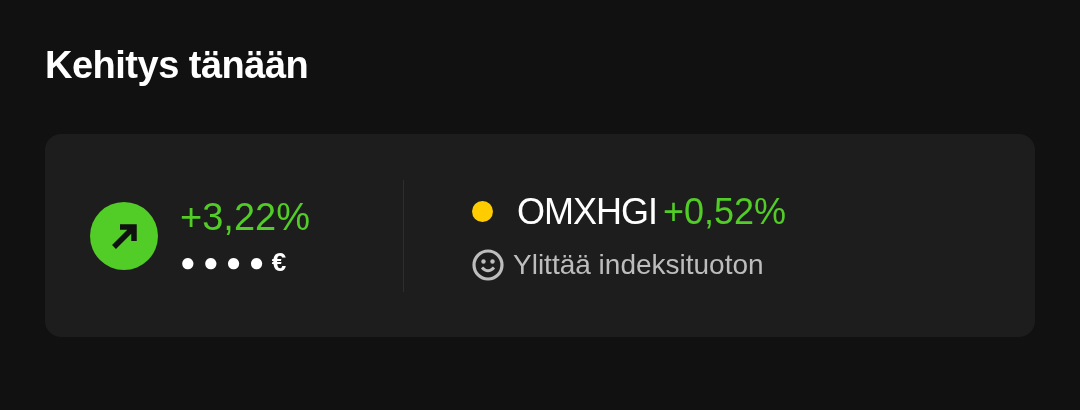 The height and width of the screenshot is (410, 1080). I want to click on index-name: OMXHGI, so click(587, 211).